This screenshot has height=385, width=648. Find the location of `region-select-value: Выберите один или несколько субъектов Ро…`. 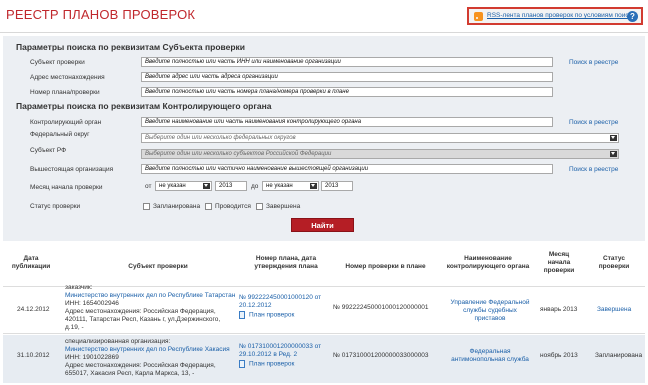

region-select-value: Выберите один или несколько субъектов Ро… is located at coordinates (238, 154).